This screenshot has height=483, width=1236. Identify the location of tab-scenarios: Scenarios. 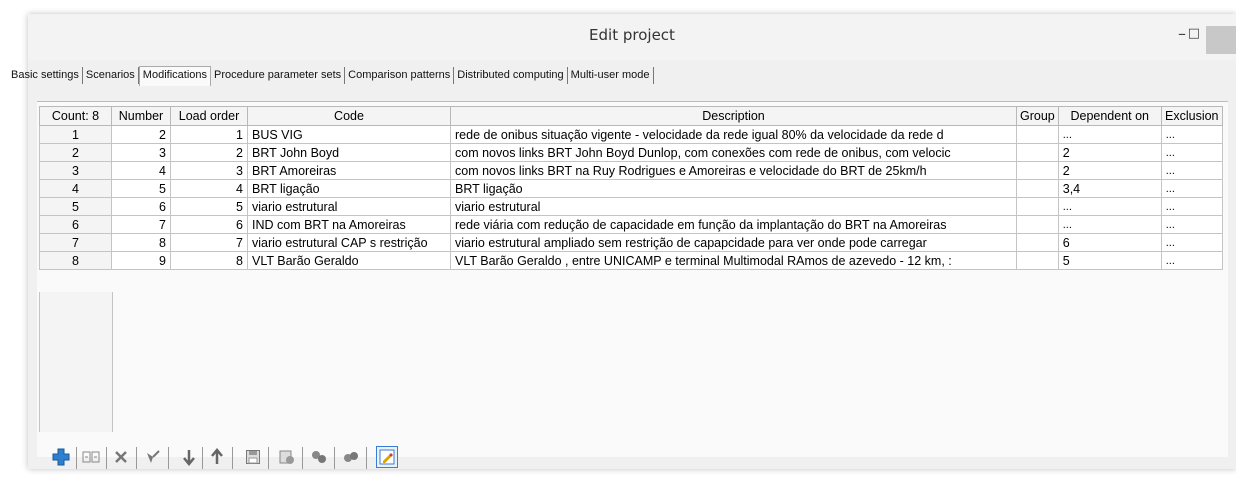
(111, 75).